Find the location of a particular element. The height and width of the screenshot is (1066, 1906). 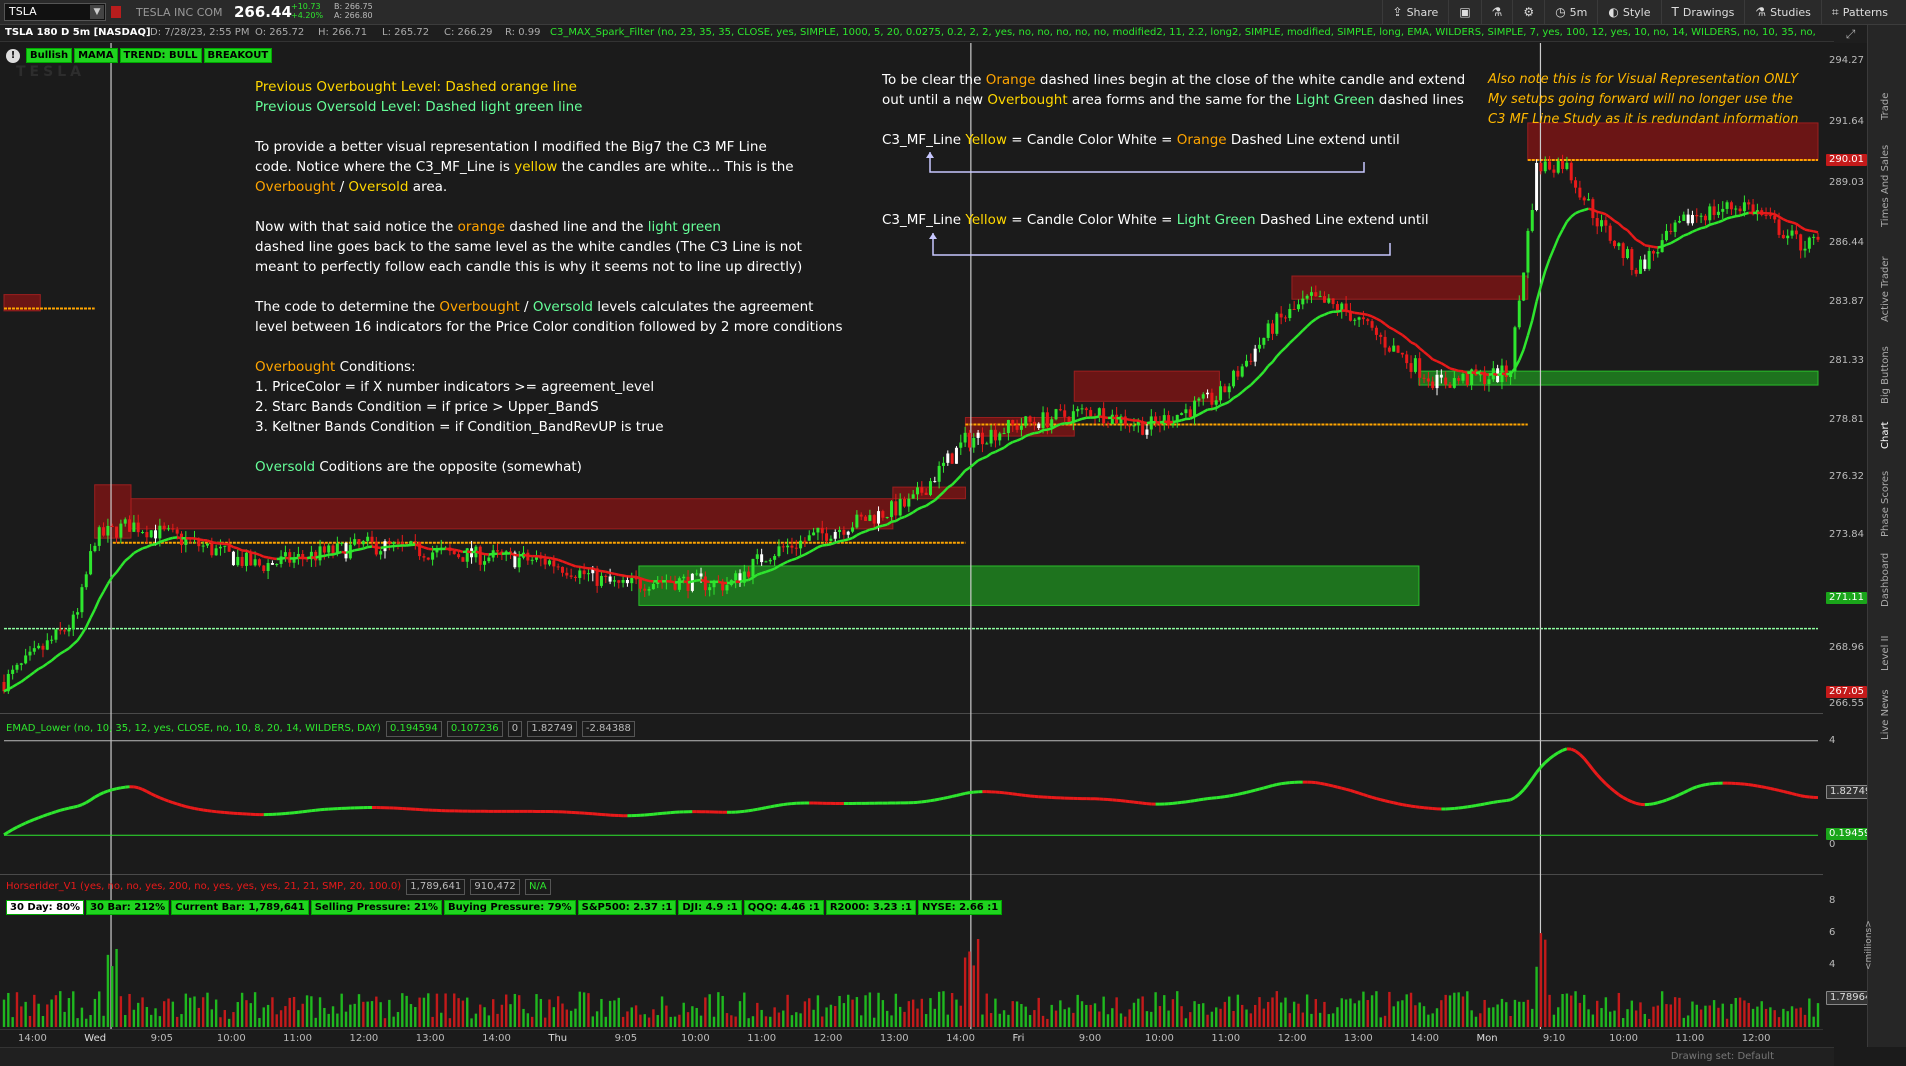

rail-tab-times-and-sales: Times And Sales is located at coordinates (1885, 186).